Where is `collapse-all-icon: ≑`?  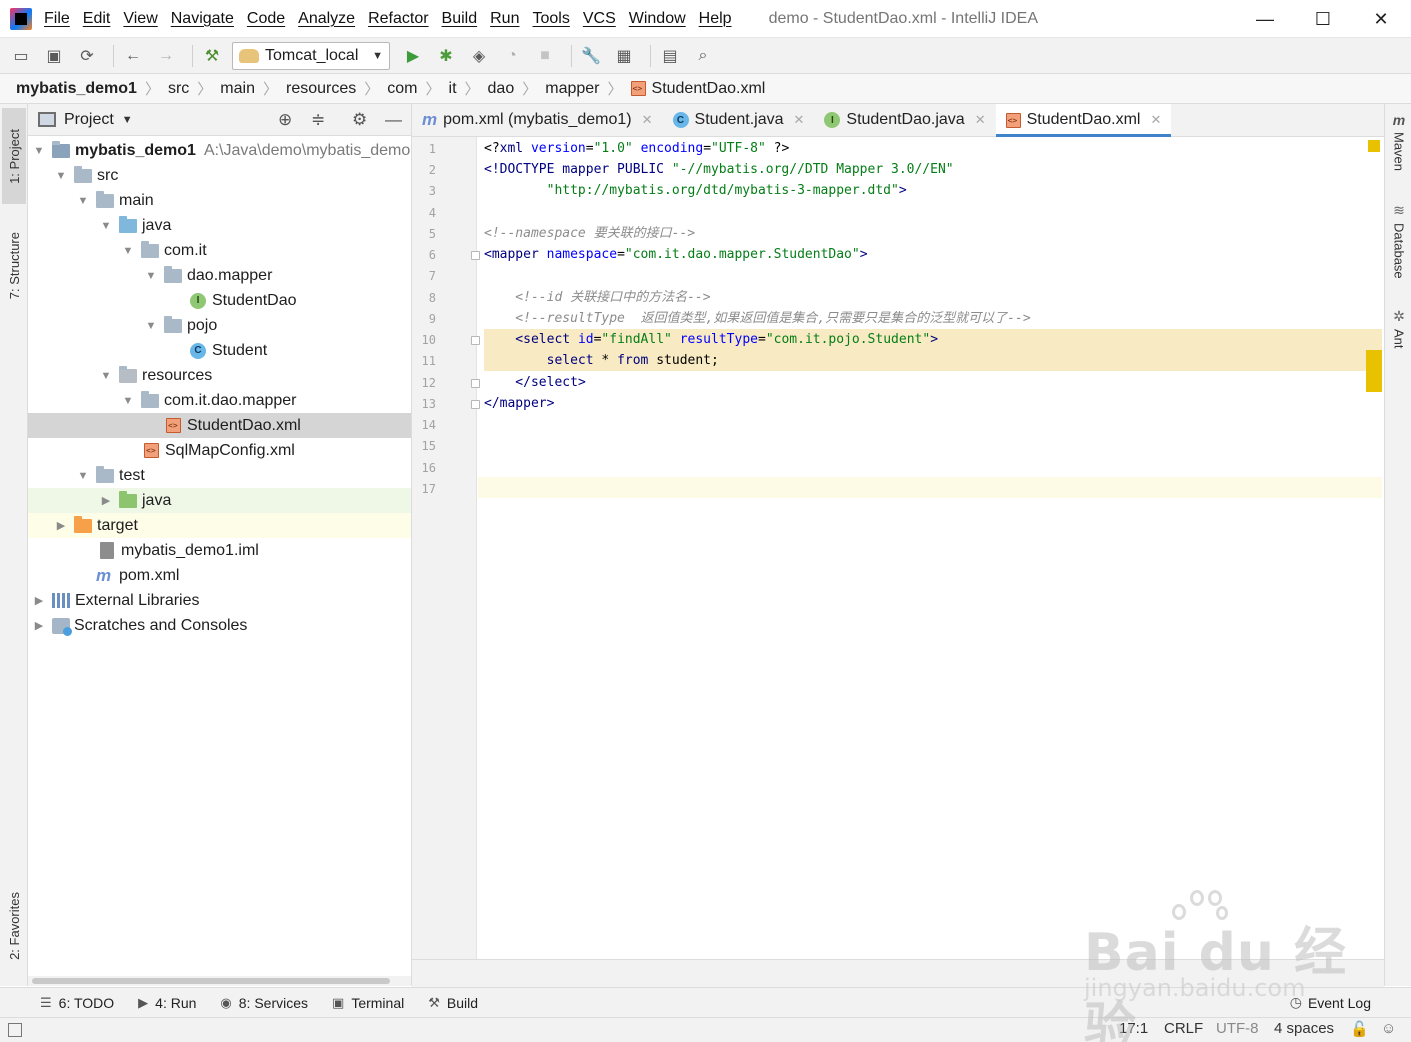
collapse-all-icon: ≑ is located at coordinates (318, 120).